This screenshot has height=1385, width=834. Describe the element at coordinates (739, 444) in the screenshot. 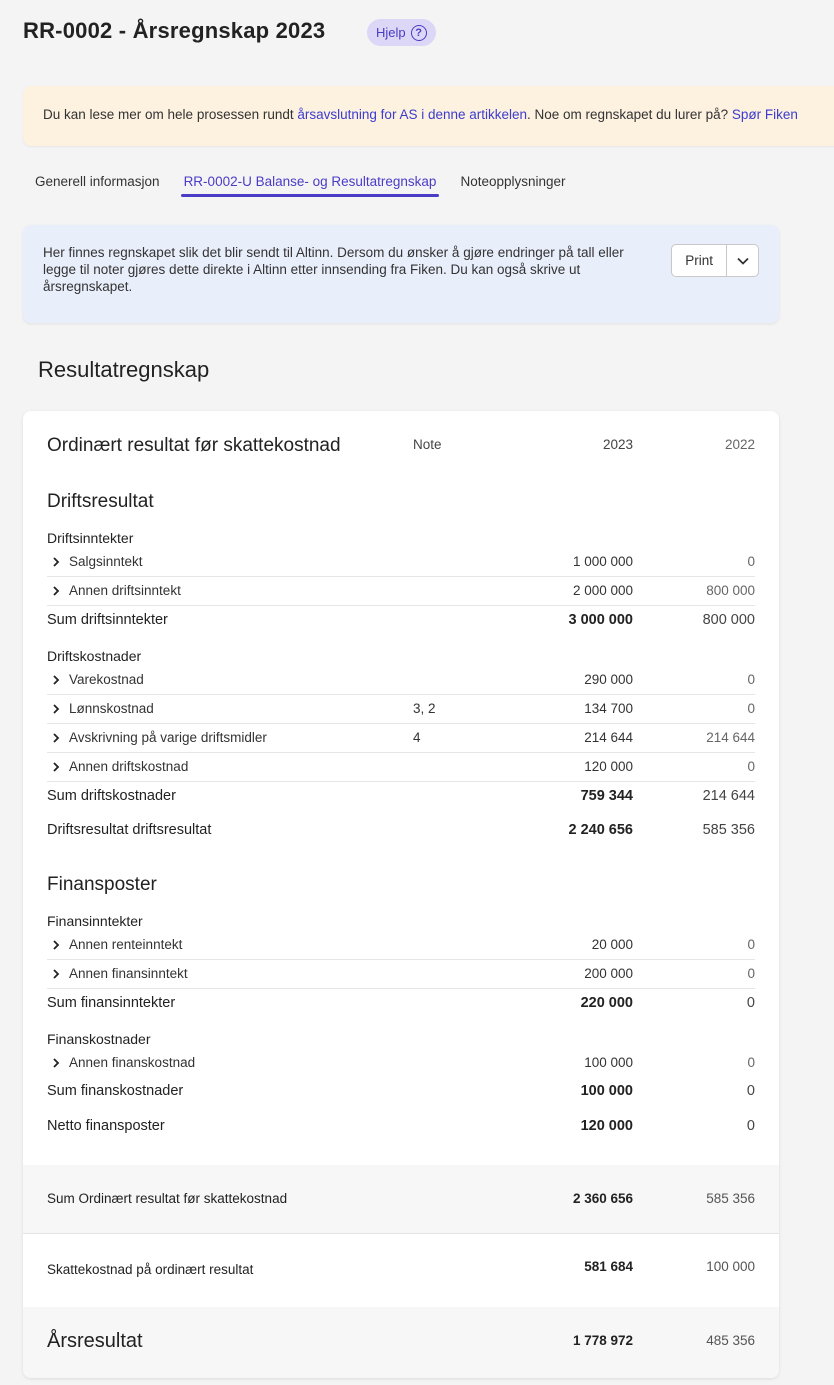

I see `column-header-2022: 2022` at that location.